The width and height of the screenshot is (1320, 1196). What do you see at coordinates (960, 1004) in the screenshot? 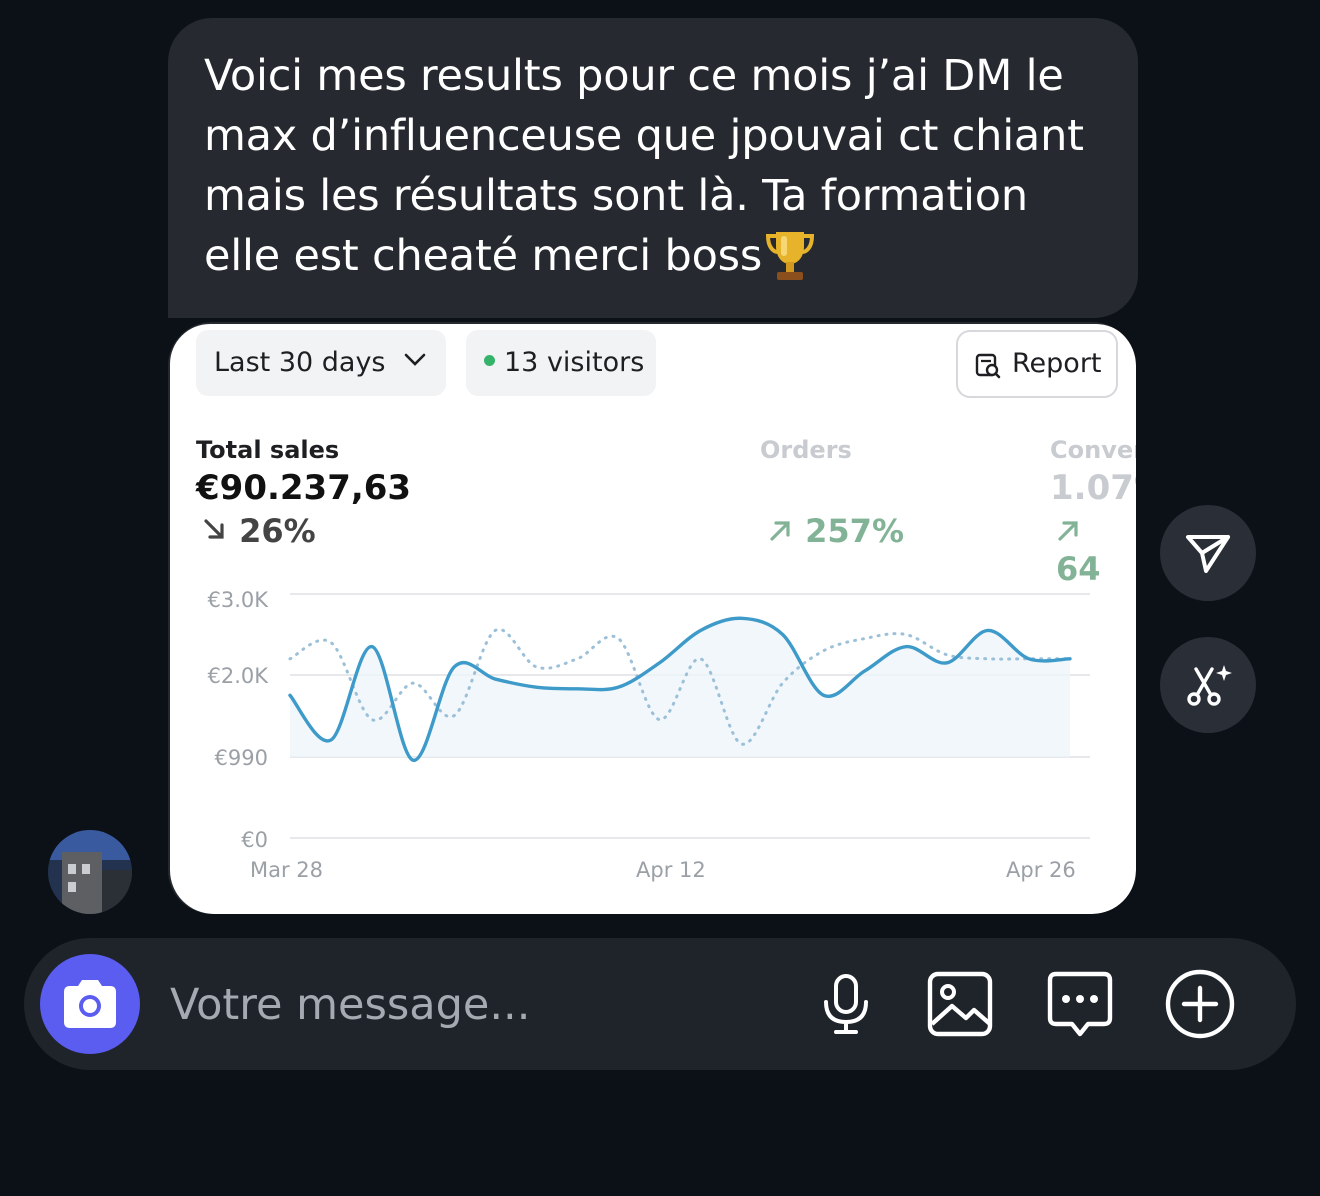
I see `gallery-image-icon` at bounding box center [960, 1004].